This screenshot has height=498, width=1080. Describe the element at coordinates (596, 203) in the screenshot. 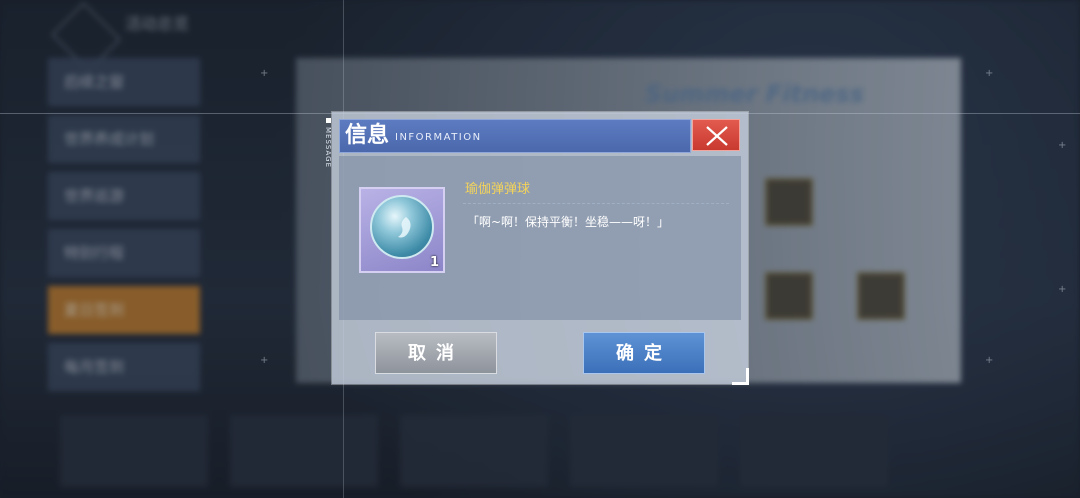

I see `content-divider` at that location.